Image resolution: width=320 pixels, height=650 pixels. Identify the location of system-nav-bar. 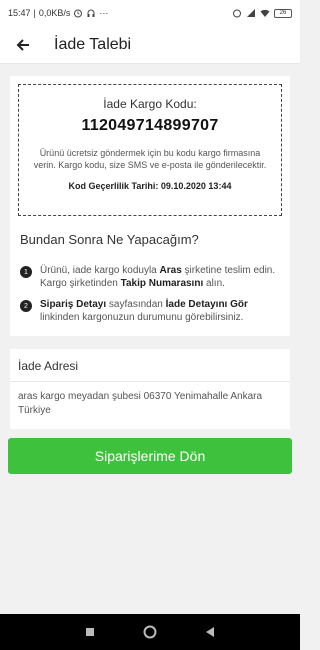
(150, 632).